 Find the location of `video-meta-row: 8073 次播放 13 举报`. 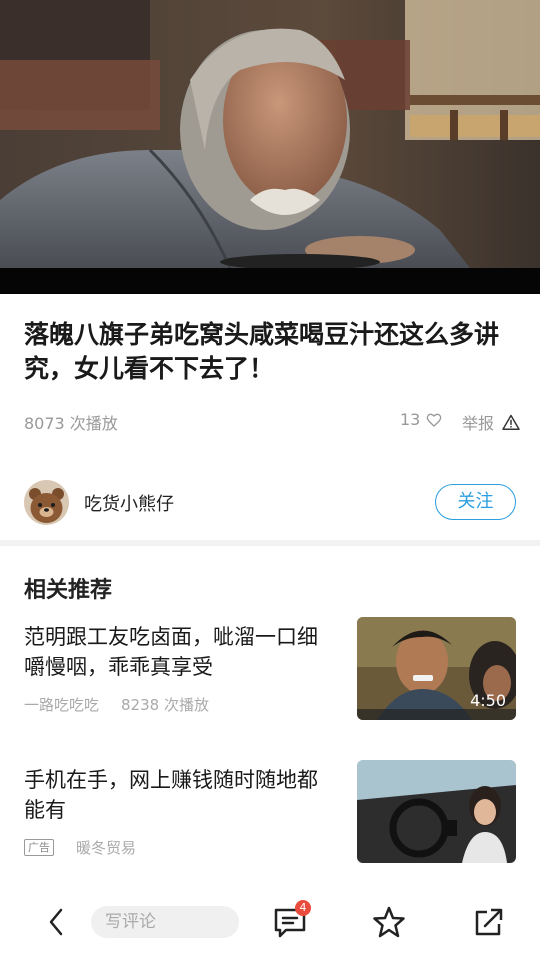

video-meta-row: 8073 次播放 13 举报 is located at coordinates (274, 422).